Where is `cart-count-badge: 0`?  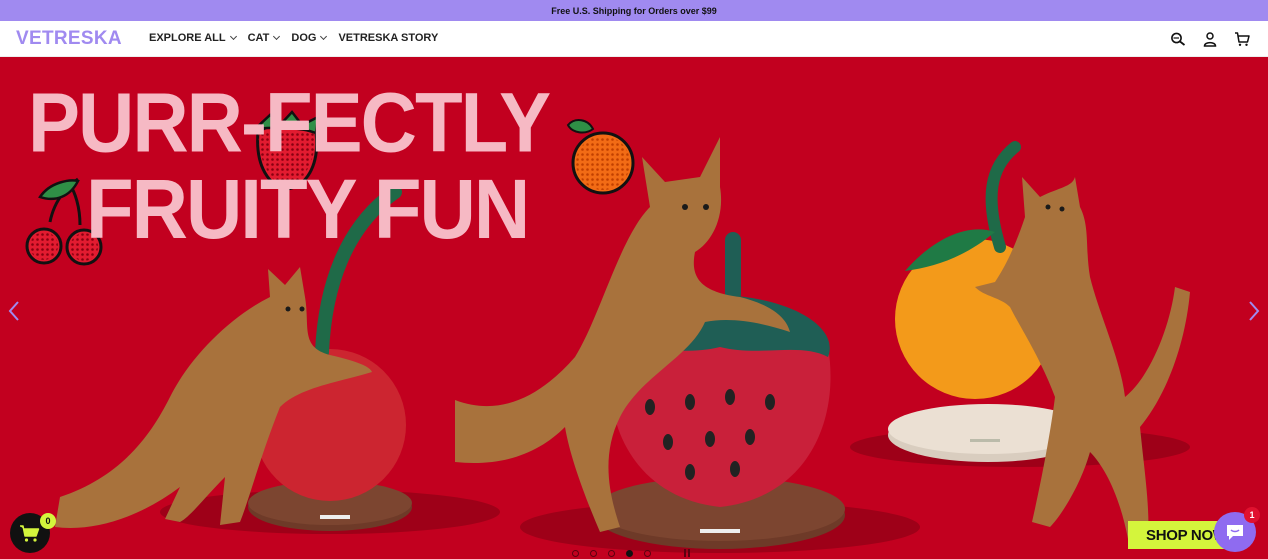 cart-count-badge: 0 is located at coordinates (48, 521).